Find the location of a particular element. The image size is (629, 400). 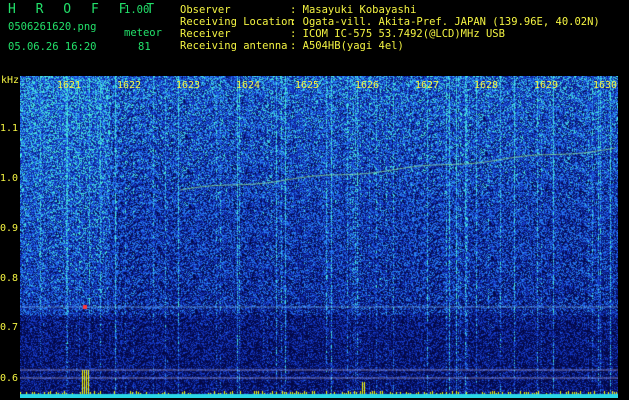

x-tick-label: 1624 is located at coordinates (248, 85).